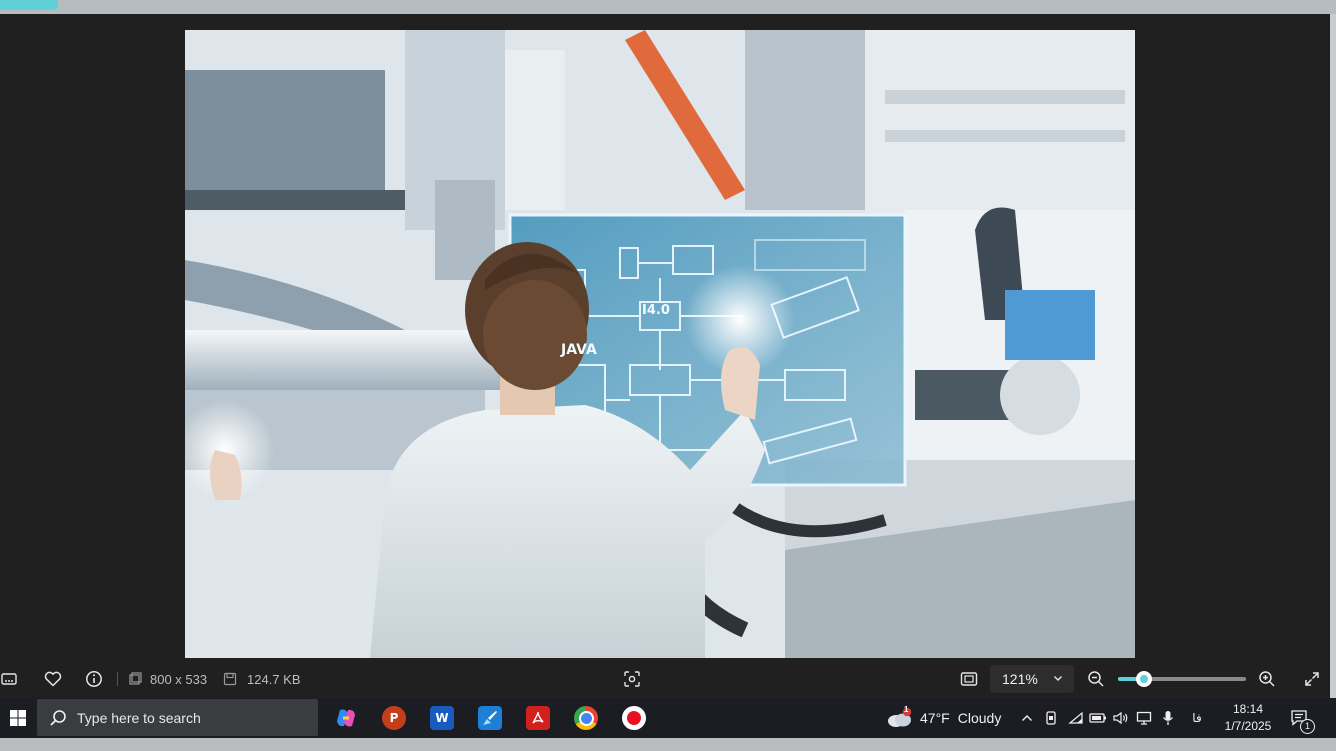  Describe the element at coordinates (1333, 357) in the screenshot. I see `right-edge` at that location.